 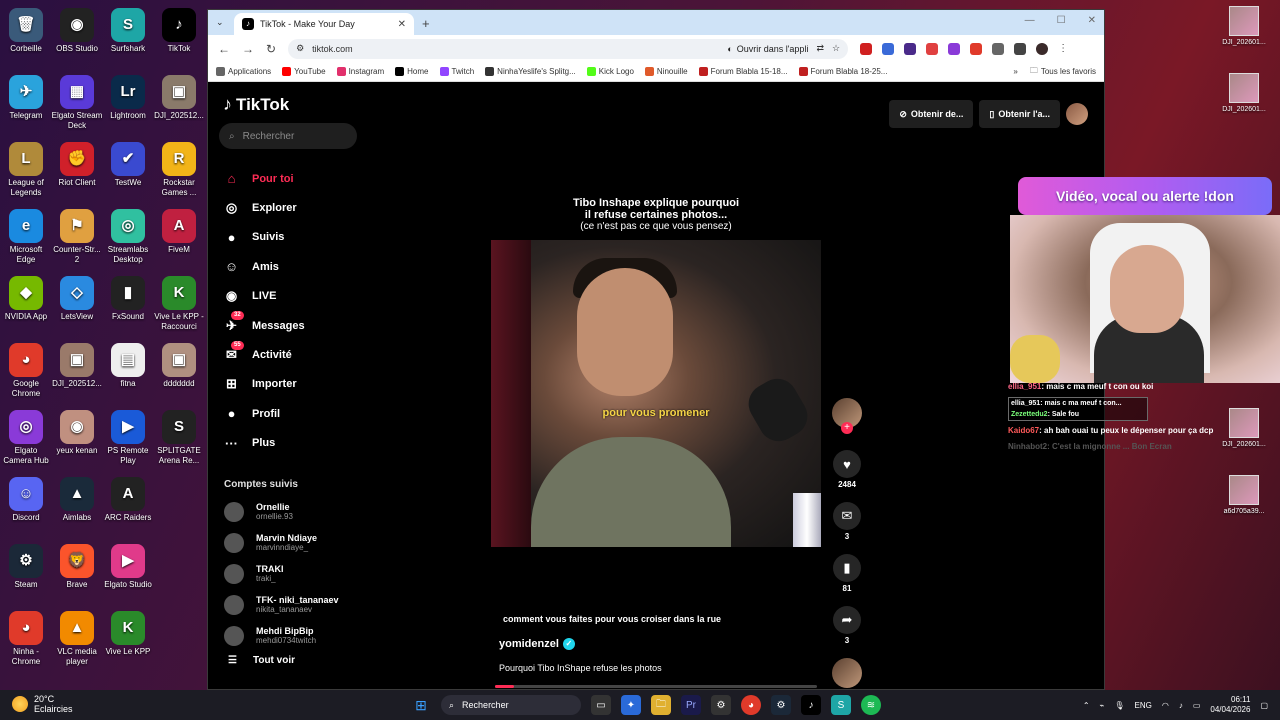 I want to click on new-tab-button: +, so click(x=426, y=23).